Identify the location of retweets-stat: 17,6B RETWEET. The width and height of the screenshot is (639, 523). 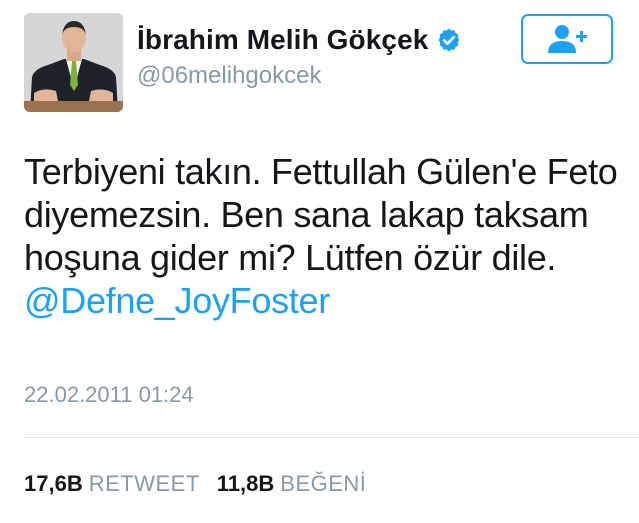
(112, 484).